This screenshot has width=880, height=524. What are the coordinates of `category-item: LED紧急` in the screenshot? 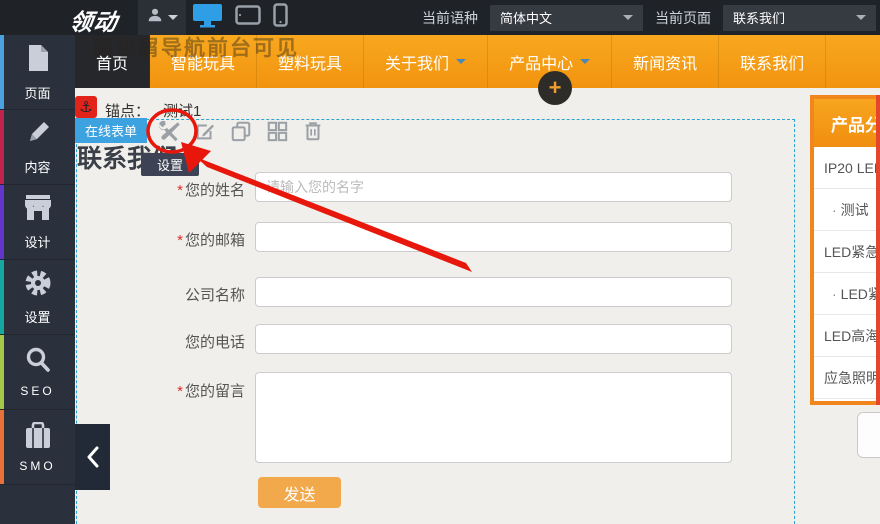 It's located at (847, 252).